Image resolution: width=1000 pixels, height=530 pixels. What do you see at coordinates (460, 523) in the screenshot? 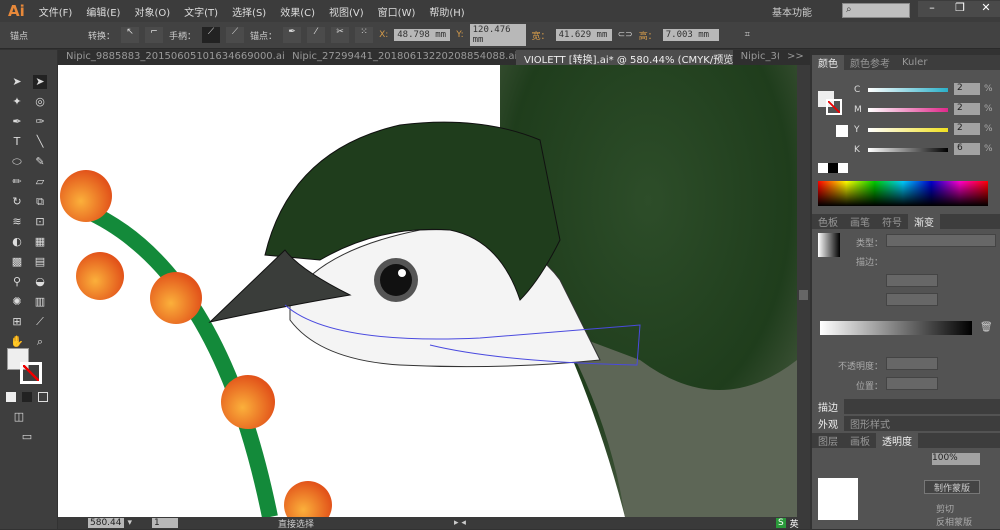
I see `status-menu-icon: ▸ ◂` at bounding box center [460, 523].